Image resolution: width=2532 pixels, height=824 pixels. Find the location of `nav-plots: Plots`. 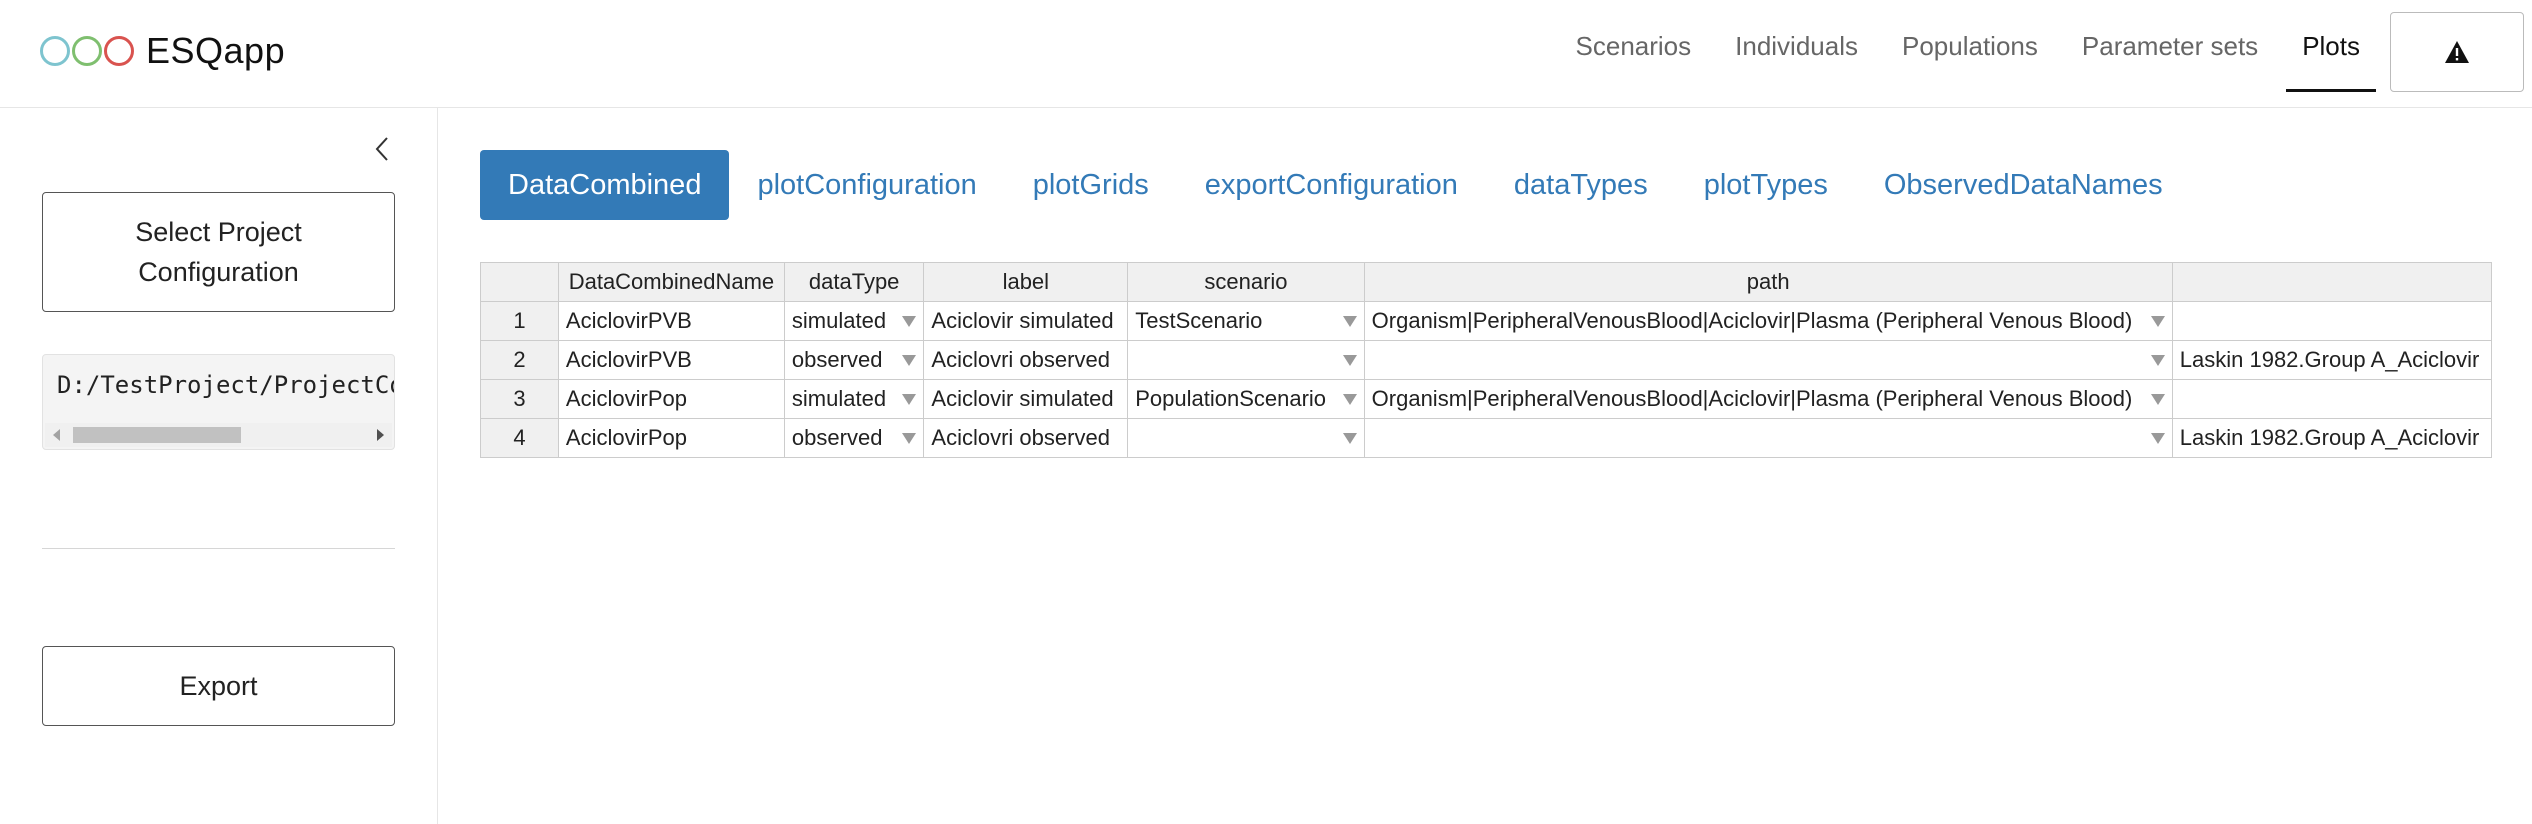

nav-plots: Plots is located at coordinates (2331, 46).